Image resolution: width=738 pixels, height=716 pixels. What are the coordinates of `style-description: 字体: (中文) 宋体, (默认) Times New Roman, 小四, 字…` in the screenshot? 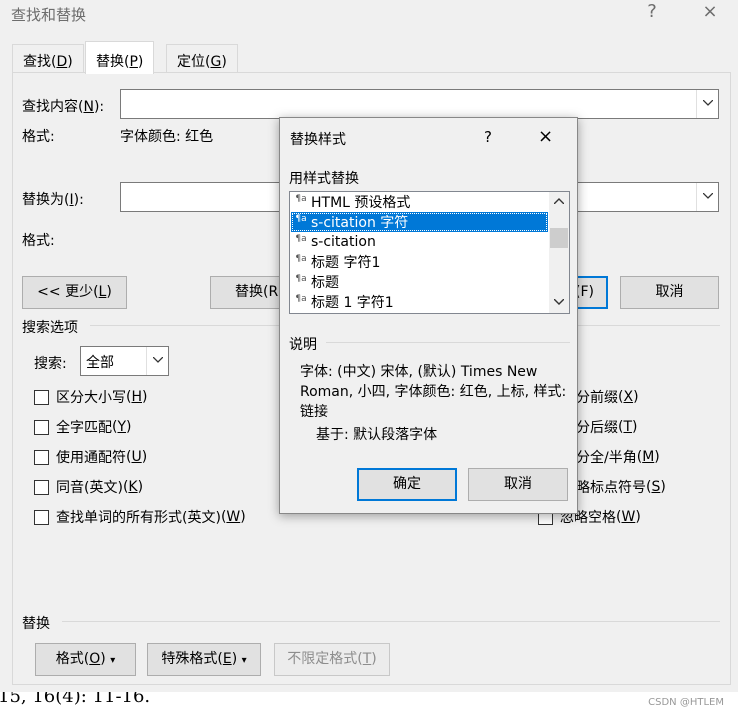 It's located at (433, 392).